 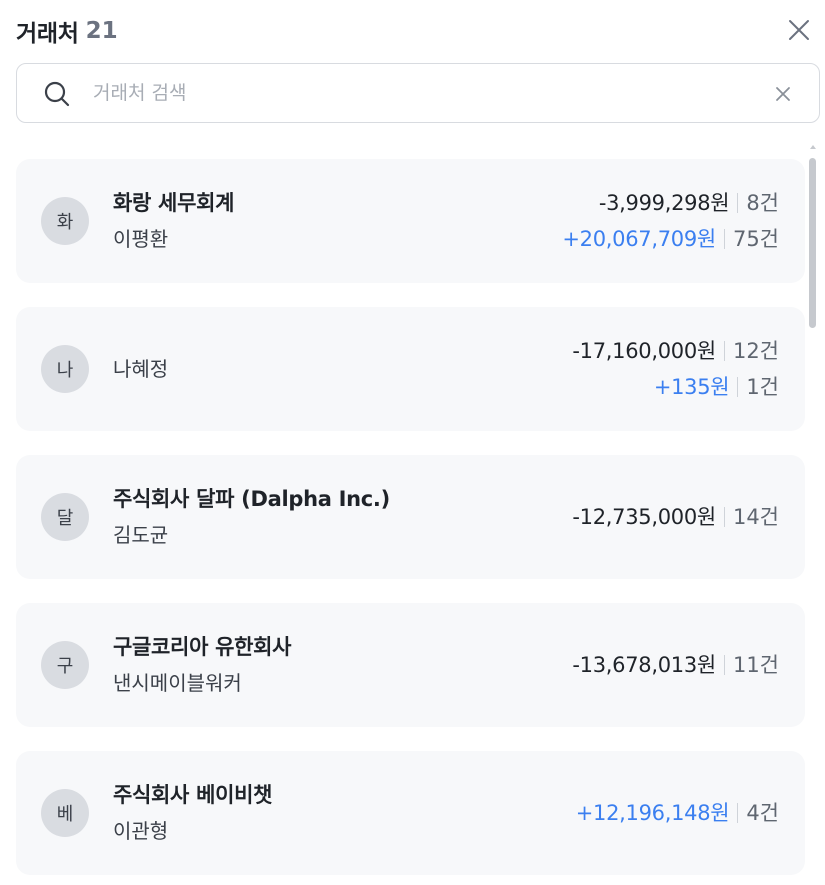 What do you see at coordinates (65, 517) in the screenshot?
I see `avatar: 달` at bounding box center [65, 517].